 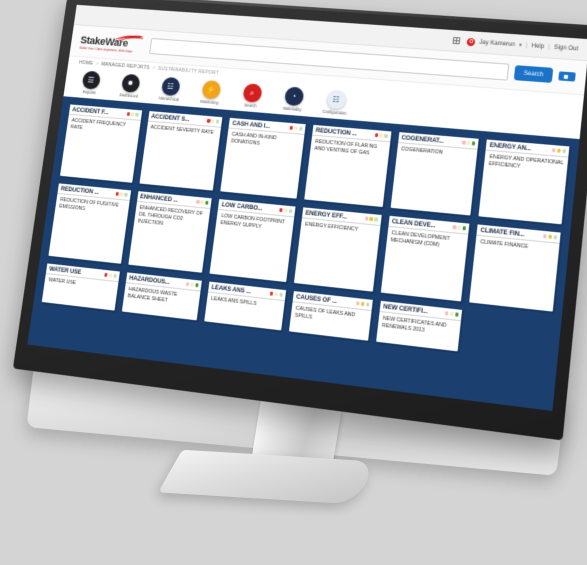 What do you see at coordinates (435, 174) in the screenshot?
I see `report-card: COGENERAT... COGENERATION` at bounding box center [435, 174].